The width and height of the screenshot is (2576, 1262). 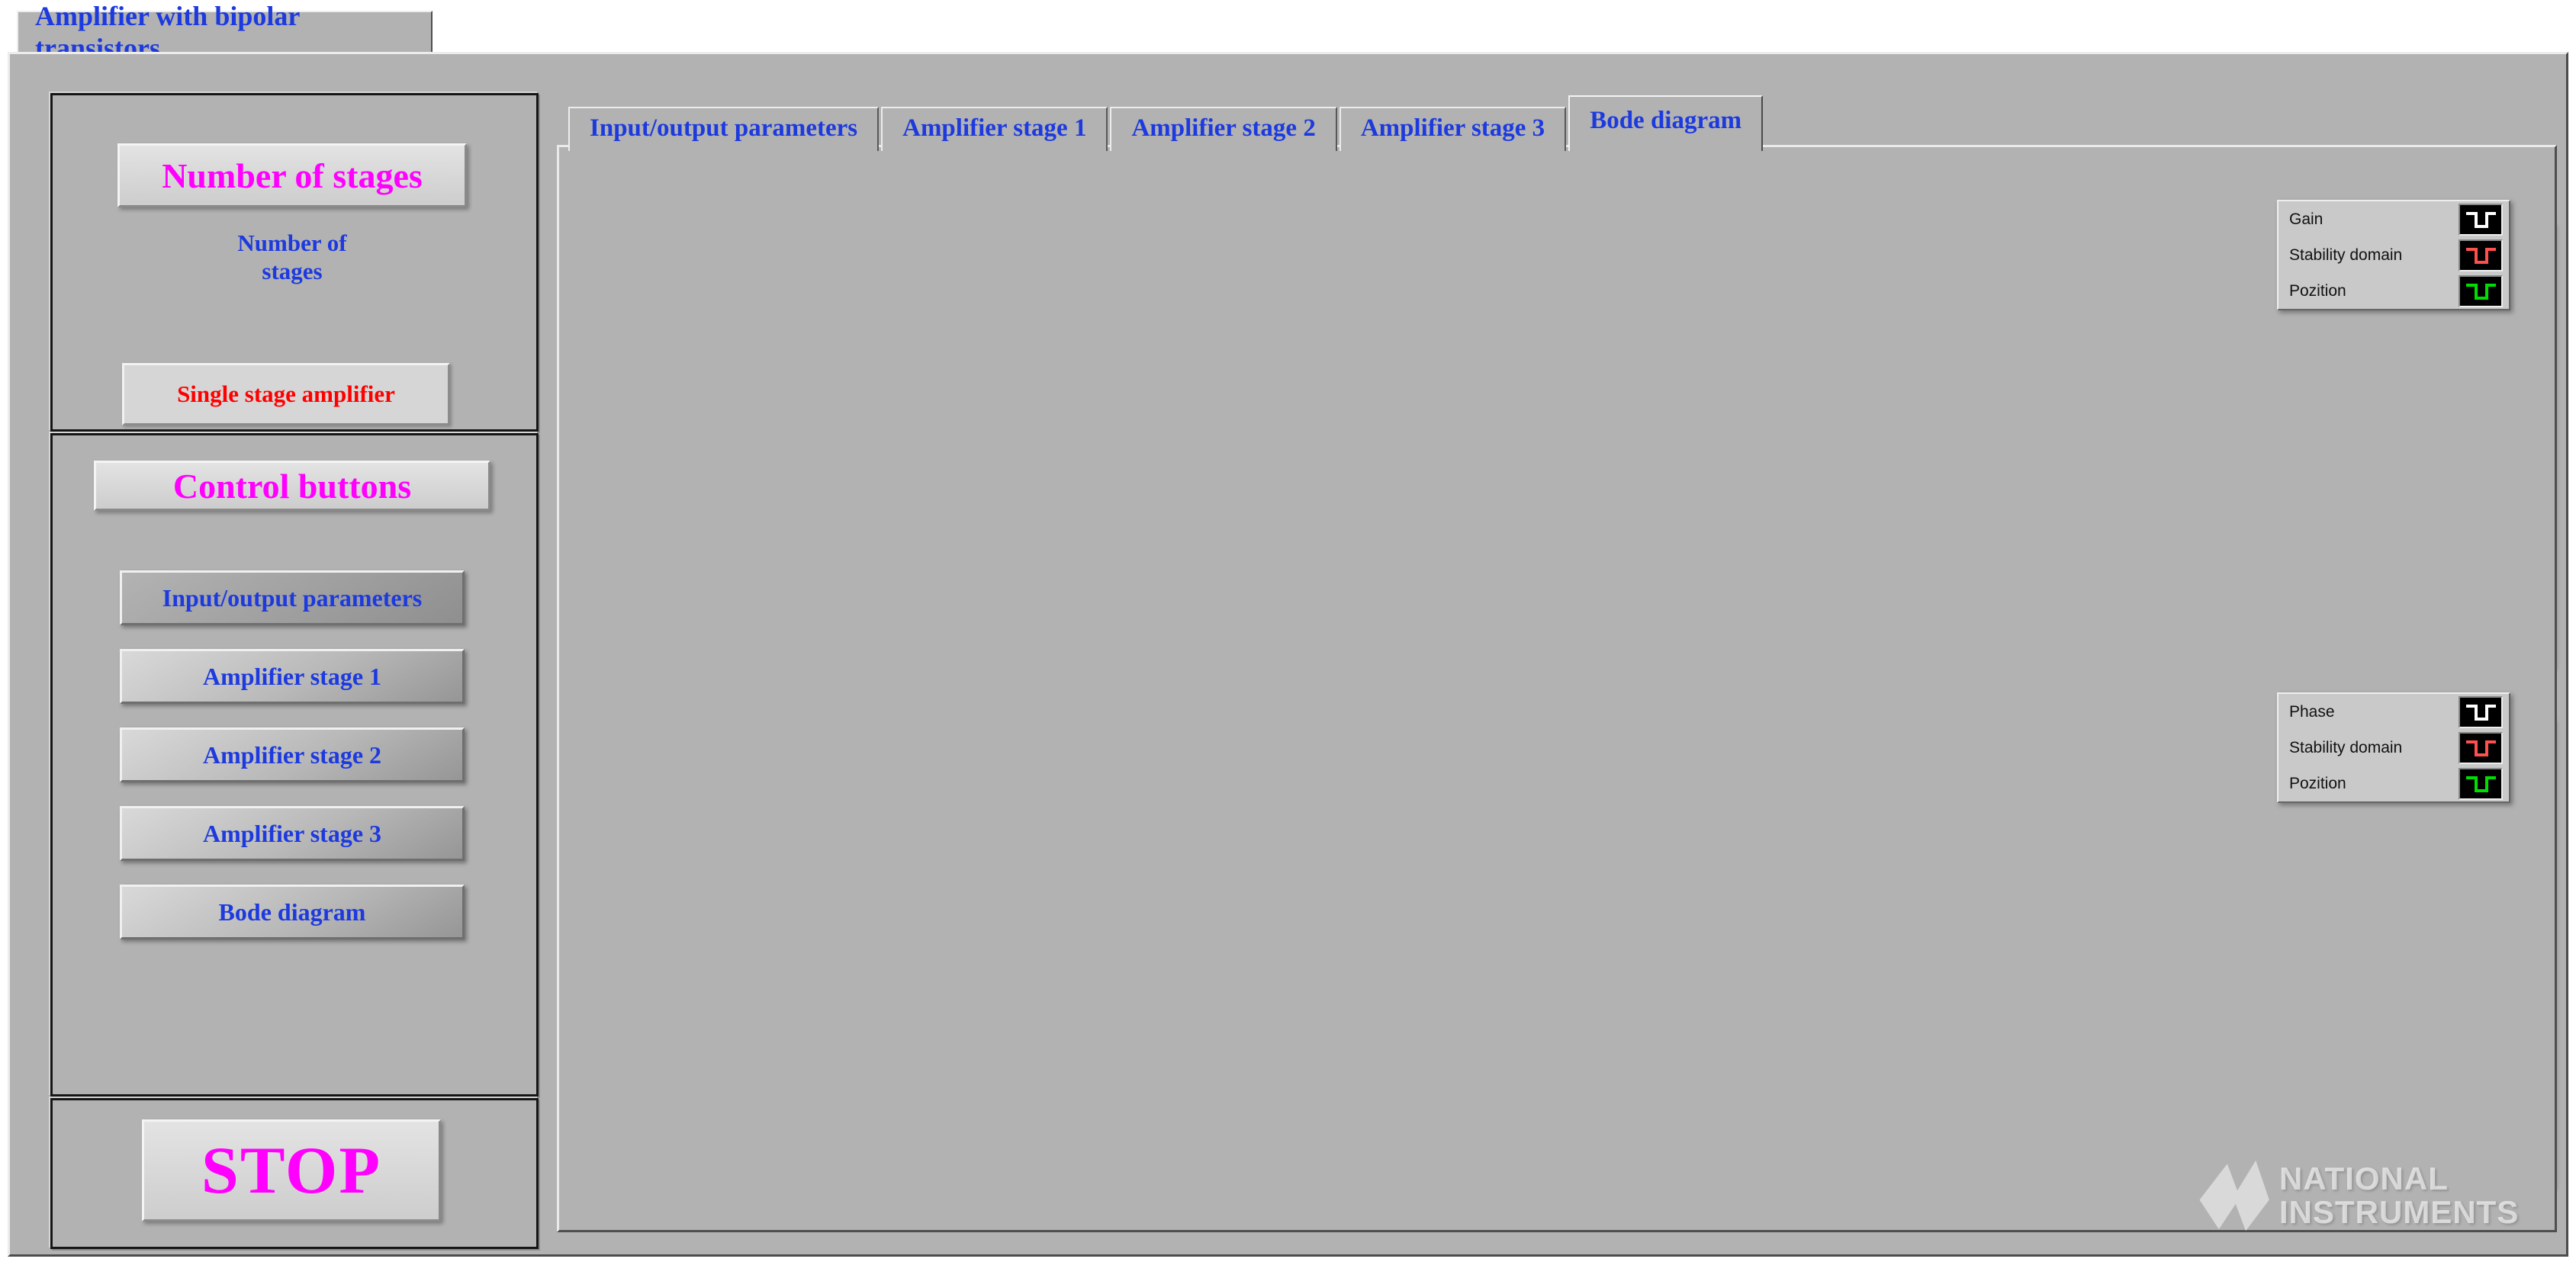 What do you see at coordinates (292, 175) in the screenshot?
I see `number-of-stages-header: Number of stages` at bounding box center [292, 175].